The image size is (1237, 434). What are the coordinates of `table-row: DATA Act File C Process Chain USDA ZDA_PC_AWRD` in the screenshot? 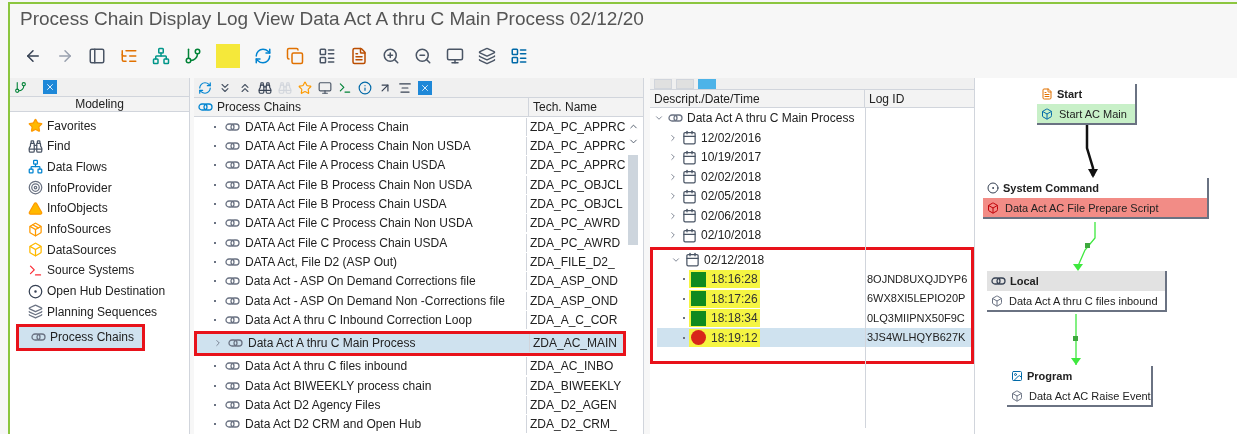 It's located at (410, 243).